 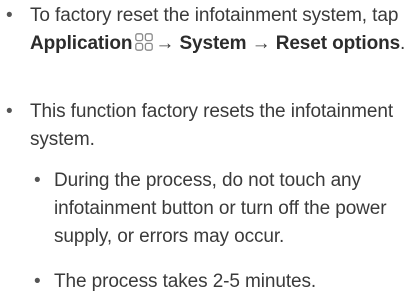 I want to click on process-duration: The process takes 2-5 minutes., so click(x=185, y=281).